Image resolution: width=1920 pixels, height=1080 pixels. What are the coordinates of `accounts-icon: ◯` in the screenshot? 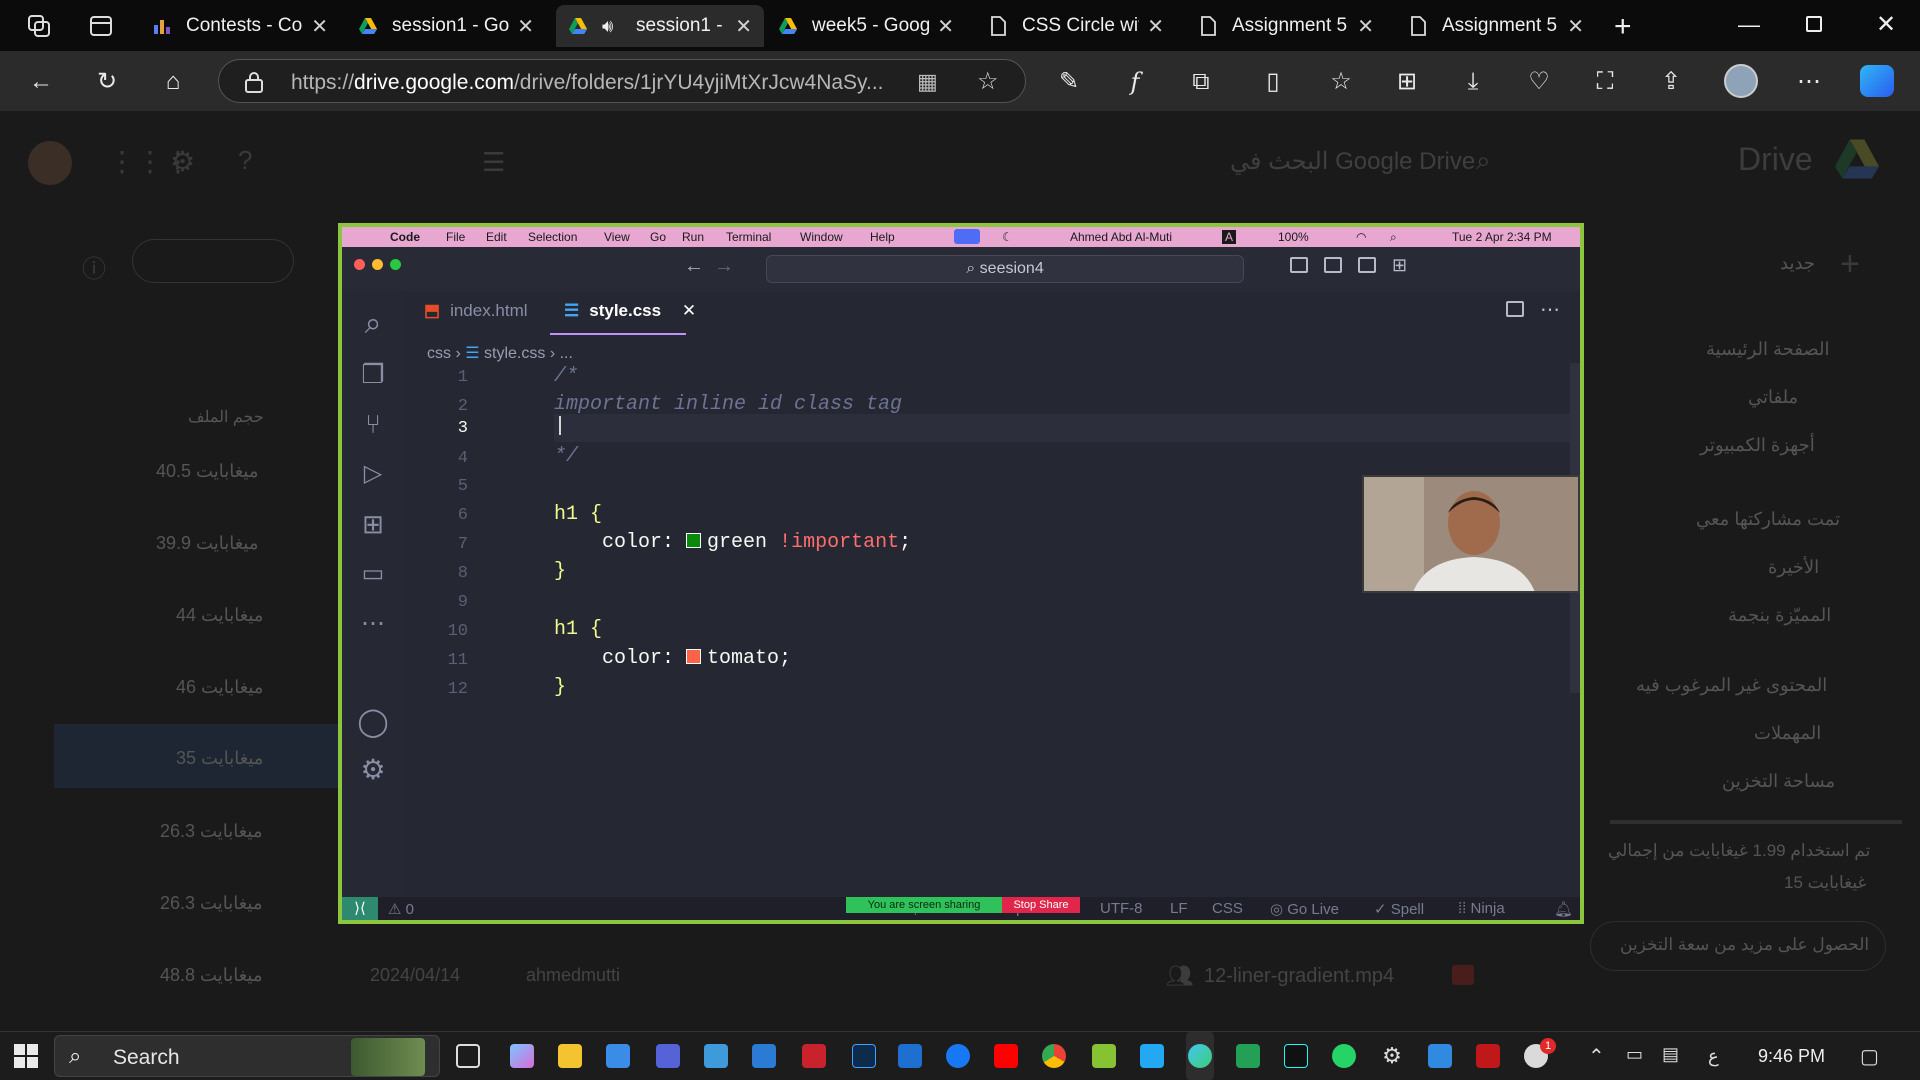 It's located at (373, 722).